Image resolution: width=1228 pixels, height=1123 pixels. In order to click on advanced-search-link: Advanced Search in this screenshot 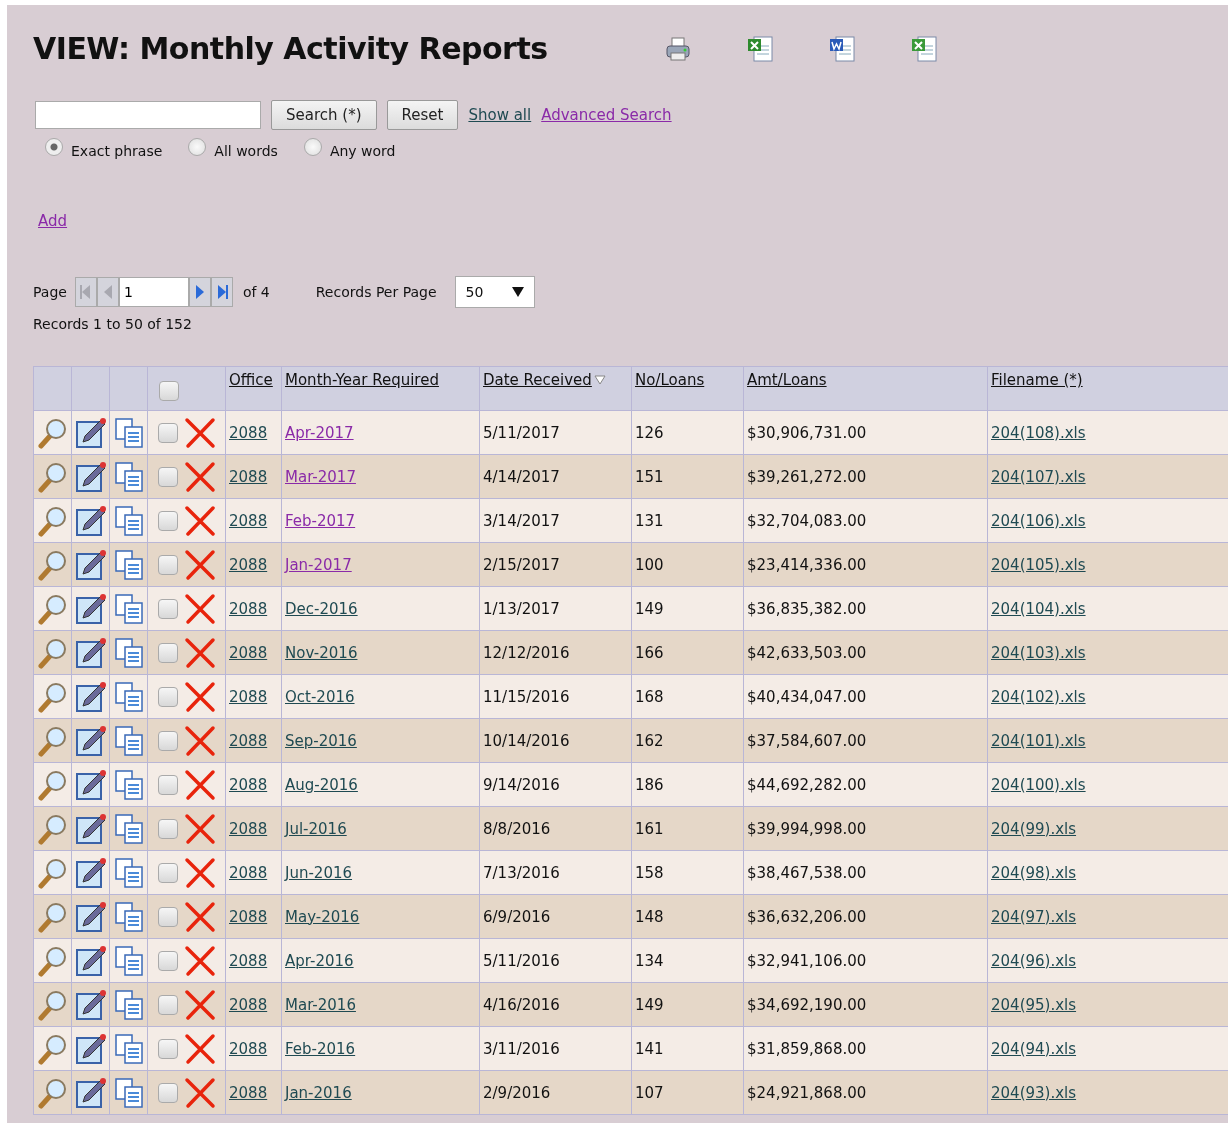, I will do `click(606, 115)`.